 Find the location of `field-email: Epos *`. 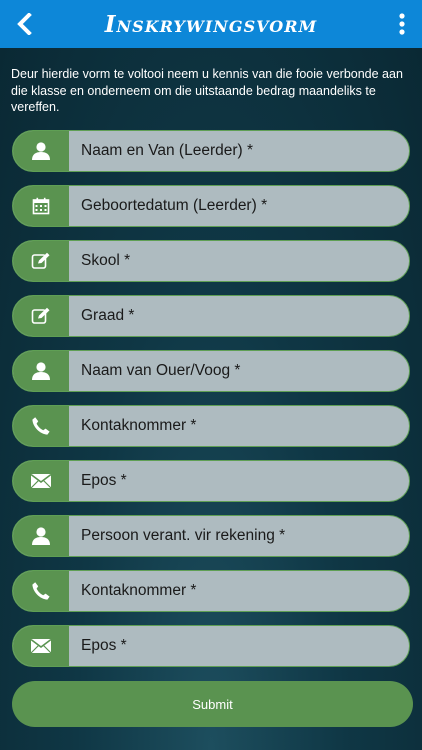

field-email: Epos * is located at coordinates (211, 481).